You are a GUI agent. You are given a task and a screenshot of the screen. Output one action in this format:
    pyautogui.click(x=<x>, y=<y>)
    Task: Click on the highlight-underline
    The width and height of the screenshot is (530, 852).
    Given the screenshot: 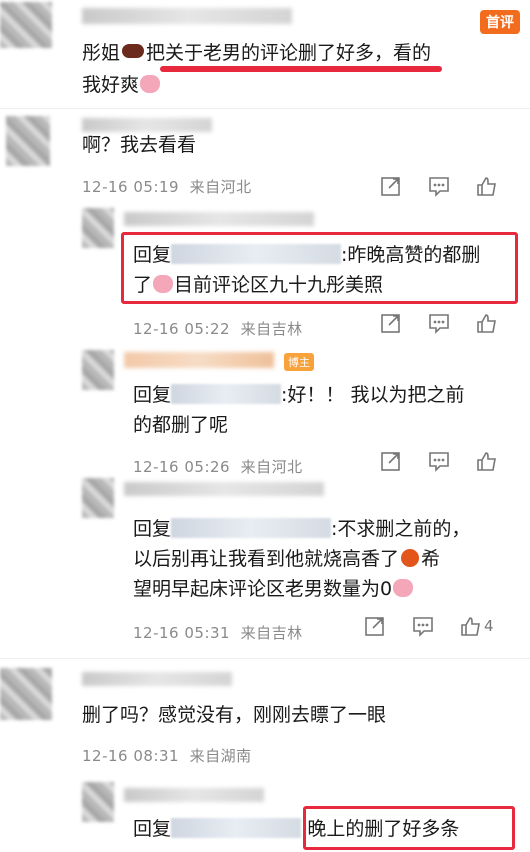 What is the action you would take?
    pyautogui.click(x=301, y=69)
    